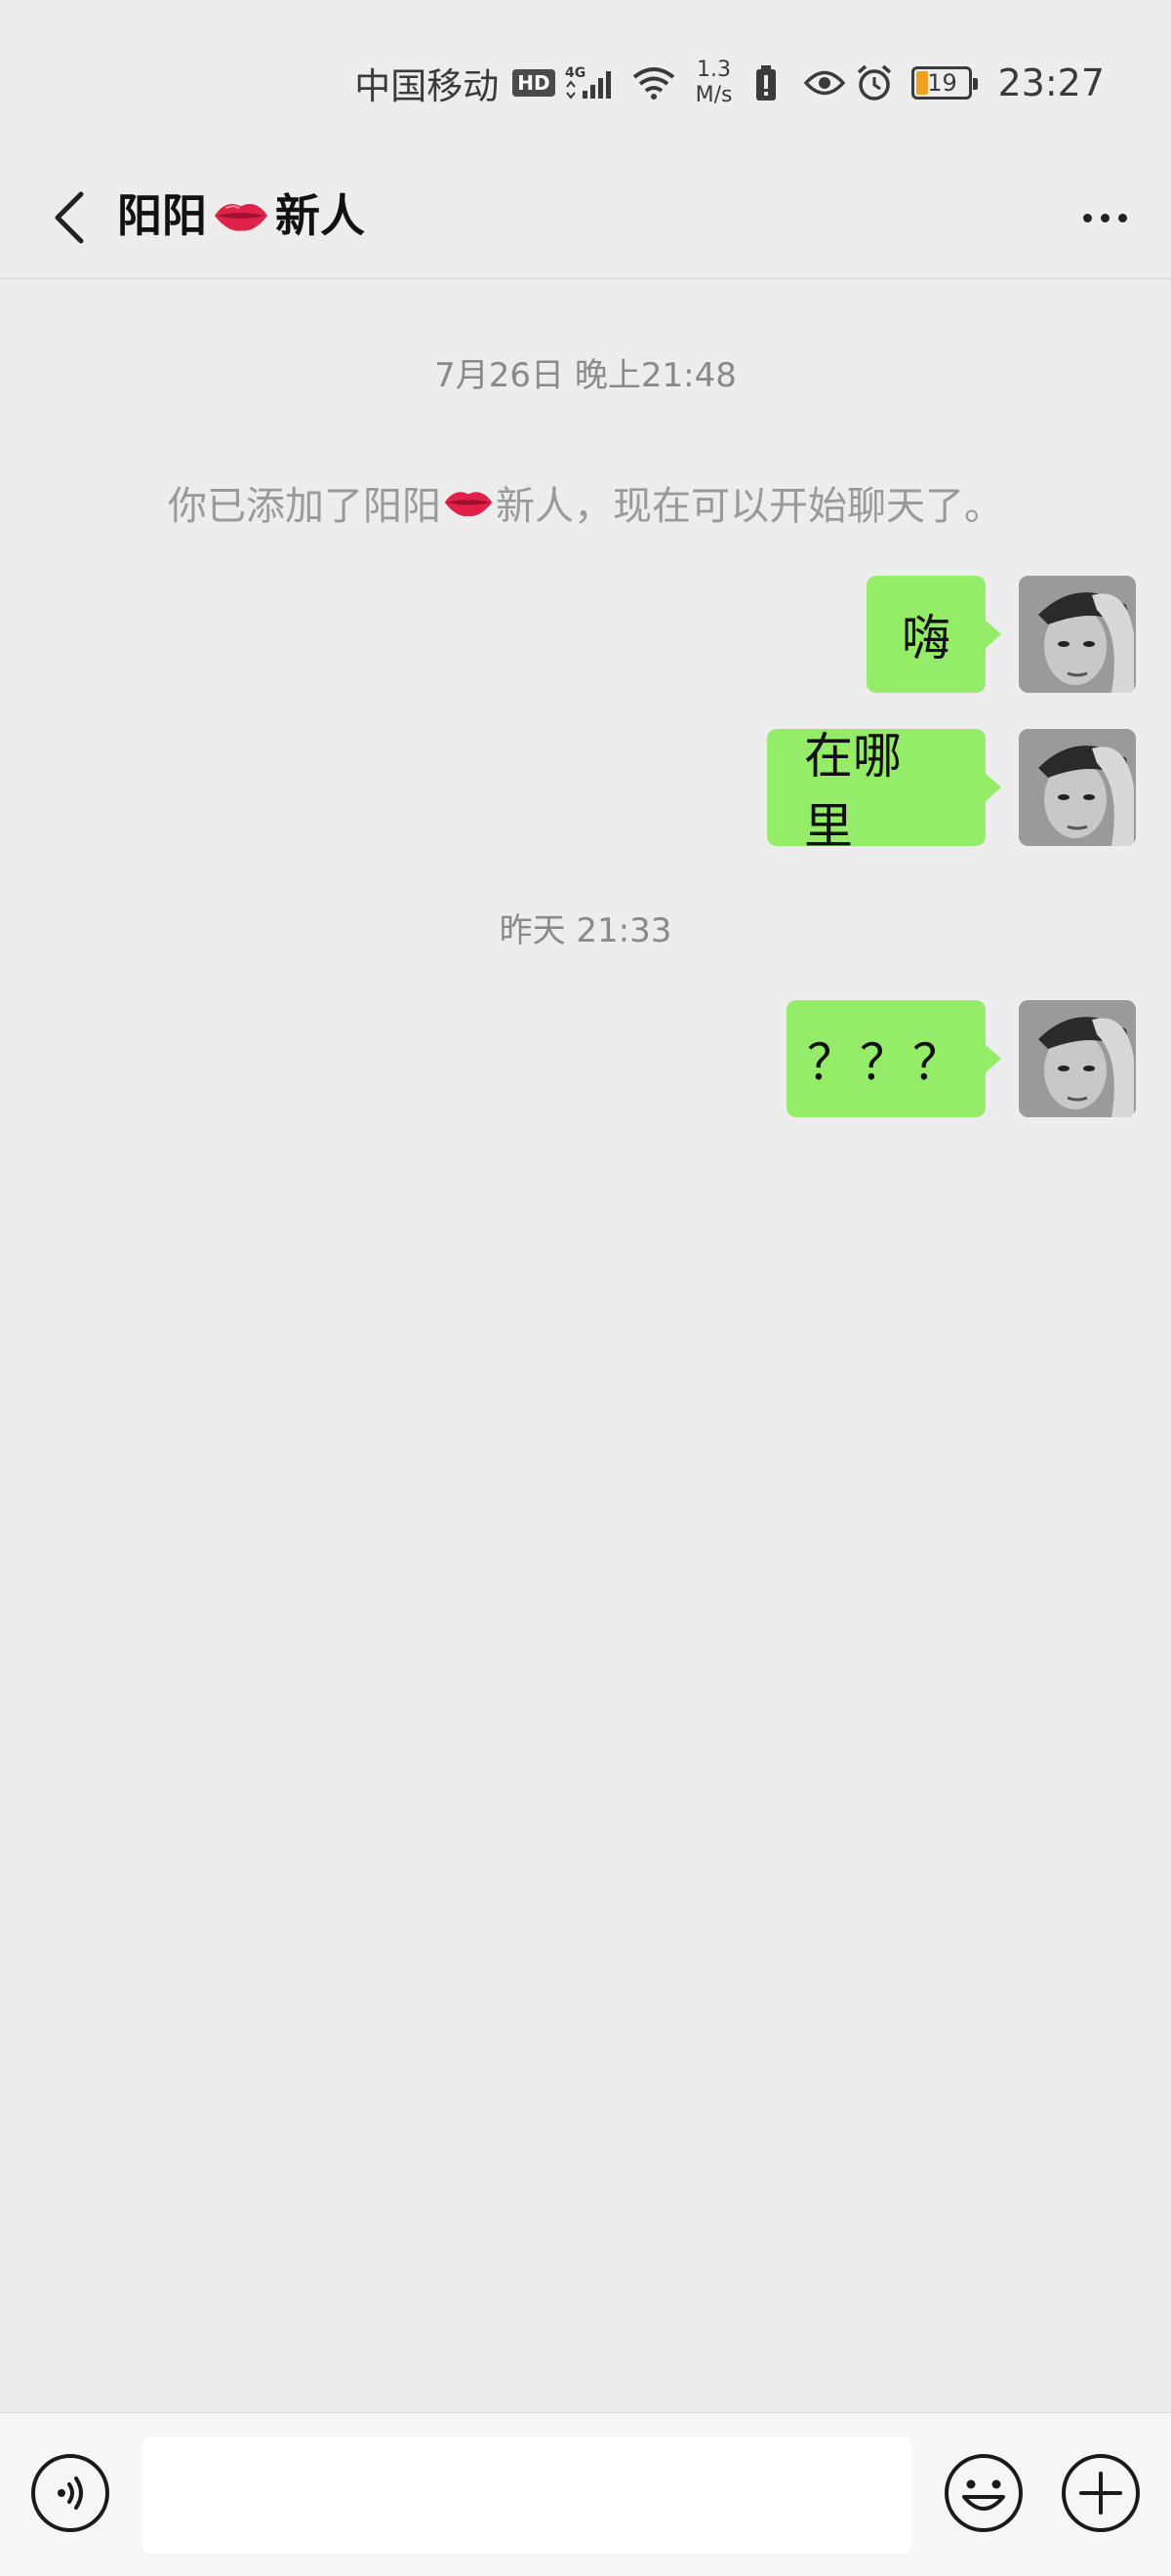 The height and width of the screenshot is (2576, 1171). I want to click on emoji-icon, so click(984, 2493).